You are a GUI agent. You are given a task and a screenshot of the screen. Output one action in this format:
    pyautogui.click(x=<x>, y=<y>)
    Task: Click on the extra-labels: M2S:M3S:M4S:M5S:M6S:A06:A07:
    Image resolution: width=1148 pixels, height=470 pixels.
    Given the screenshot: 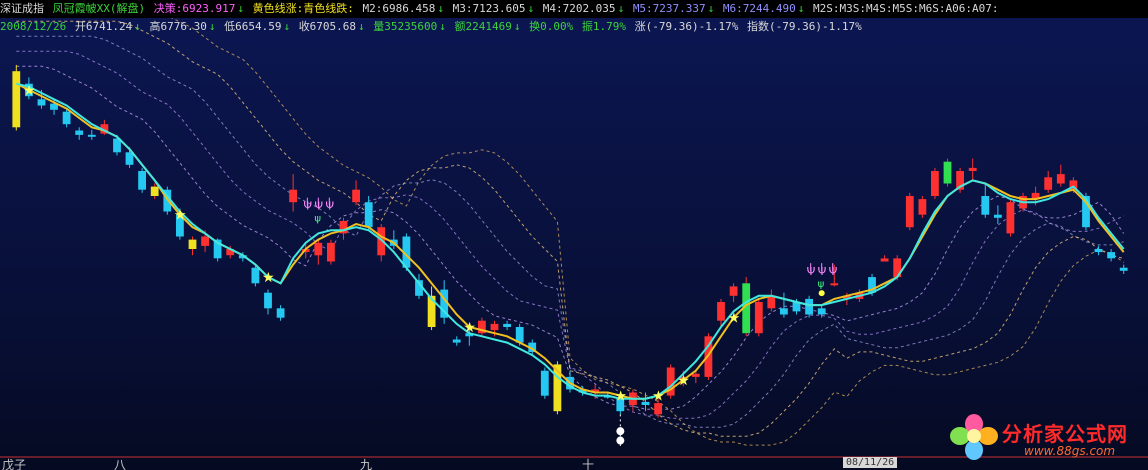 What is the action you would take?
    pyautogui.click(x=906, y=8)
    